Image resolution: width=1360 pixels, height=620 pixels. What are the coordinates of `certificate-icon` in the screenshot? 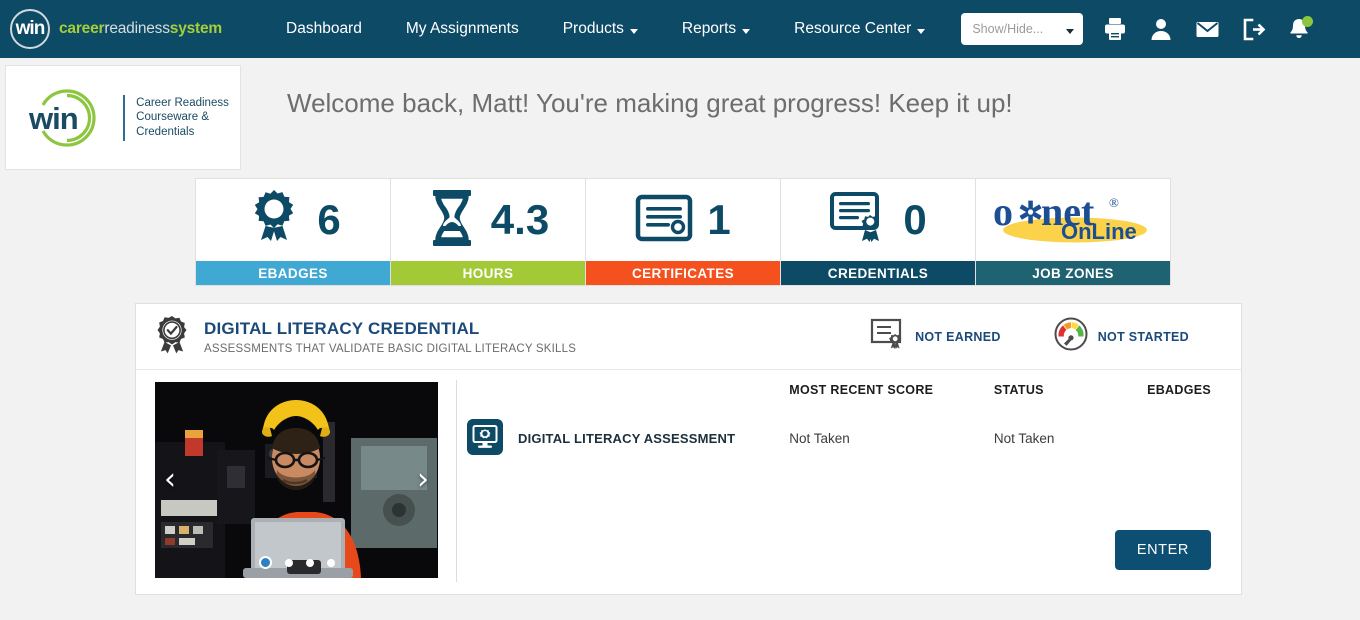 It's located at (664, 220).